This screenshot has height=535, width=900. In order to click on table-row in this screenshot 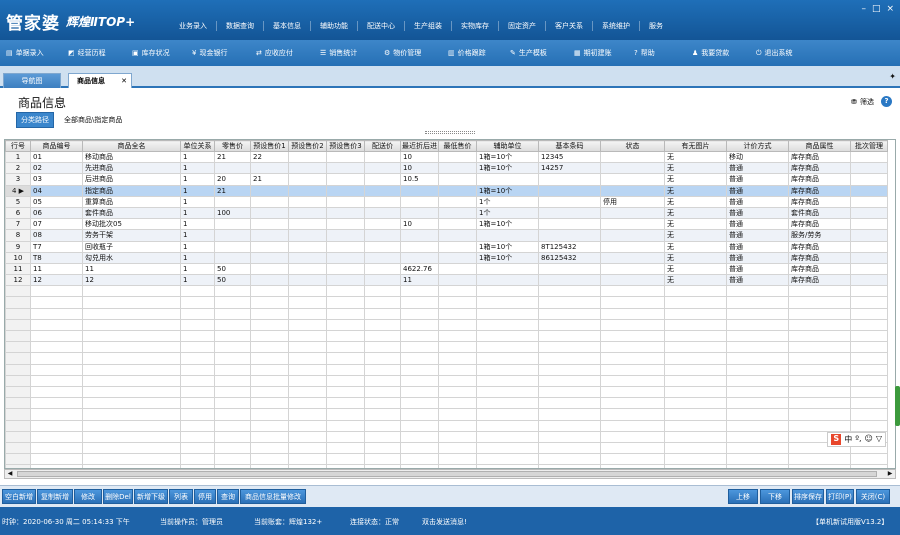, I will do `click(446, 392)`.